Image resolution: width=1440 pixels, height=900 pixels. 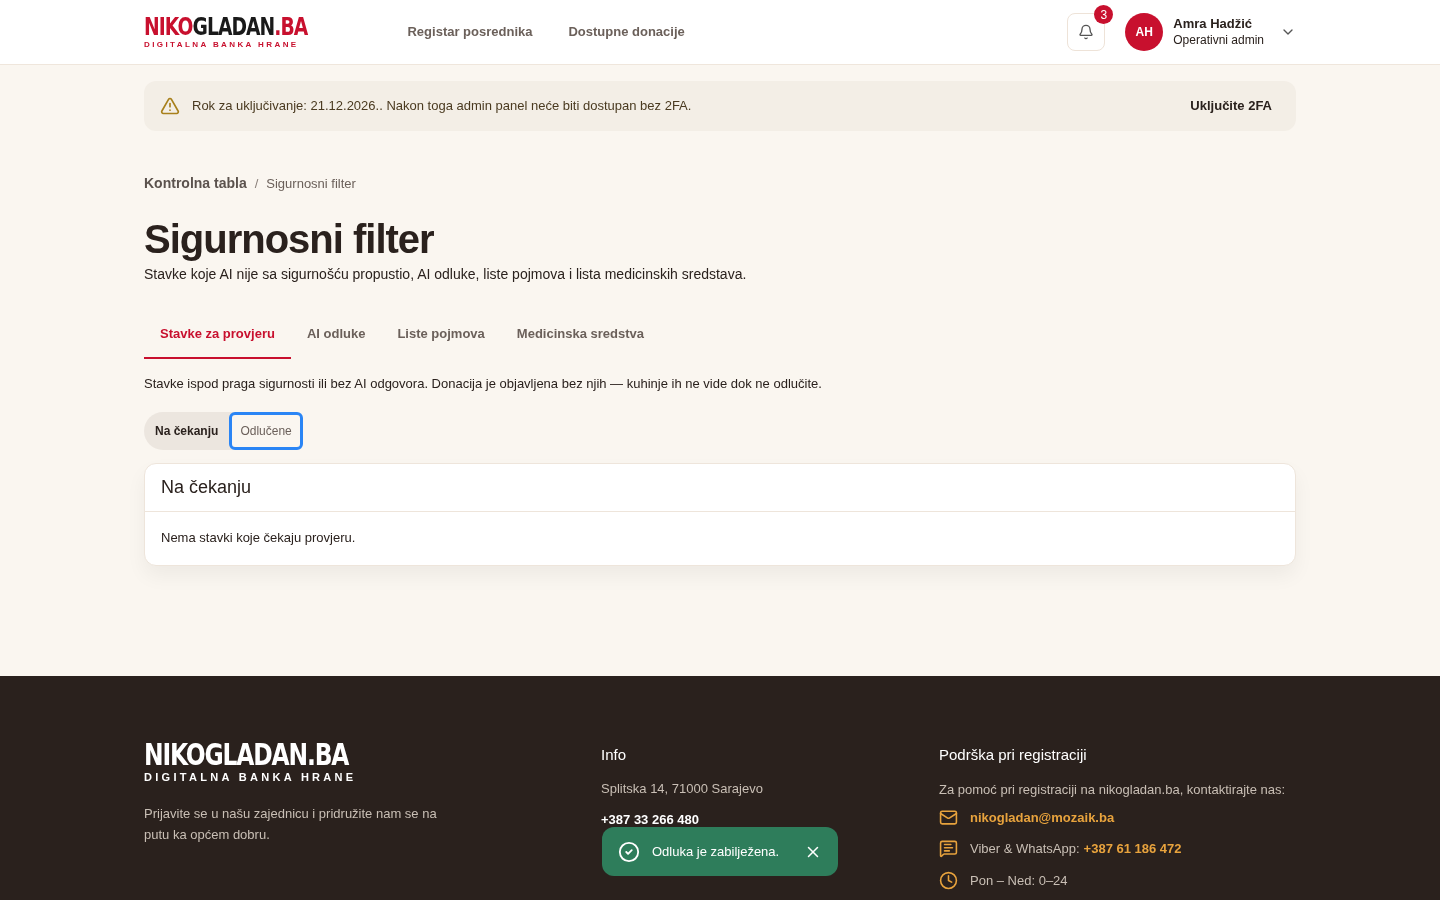 What do you see at coordinates (246, 755) in the screenshot?
I see `logo-text: NIKOGLADAN.BA` at bounding box center [246, 755].